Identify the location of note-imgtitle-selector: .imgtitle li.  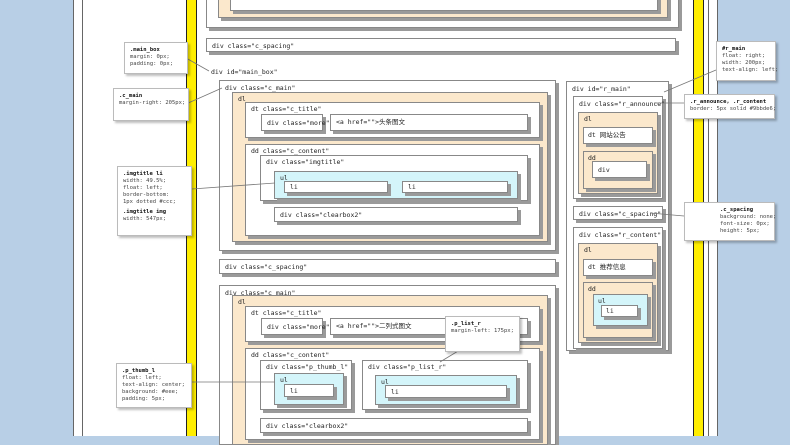
(143, 174).